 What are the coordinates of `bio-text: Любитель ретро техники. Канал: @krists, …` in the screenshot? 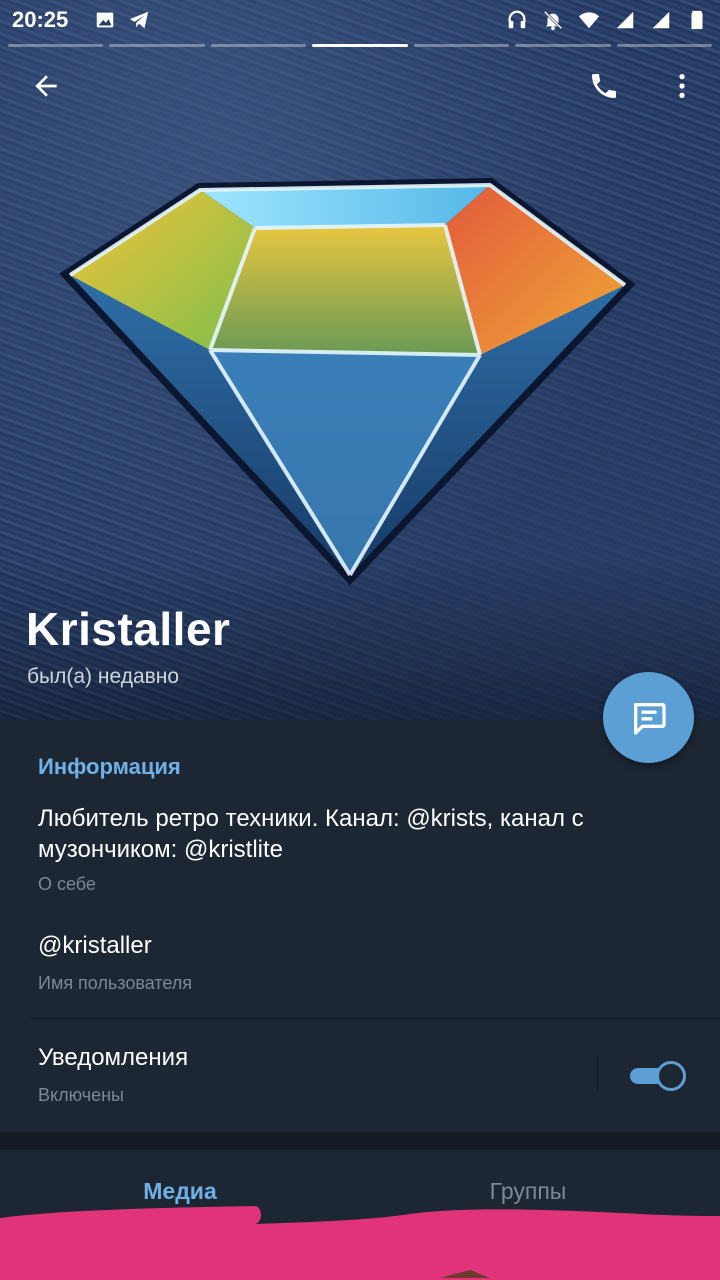 It's located at (358, 834).